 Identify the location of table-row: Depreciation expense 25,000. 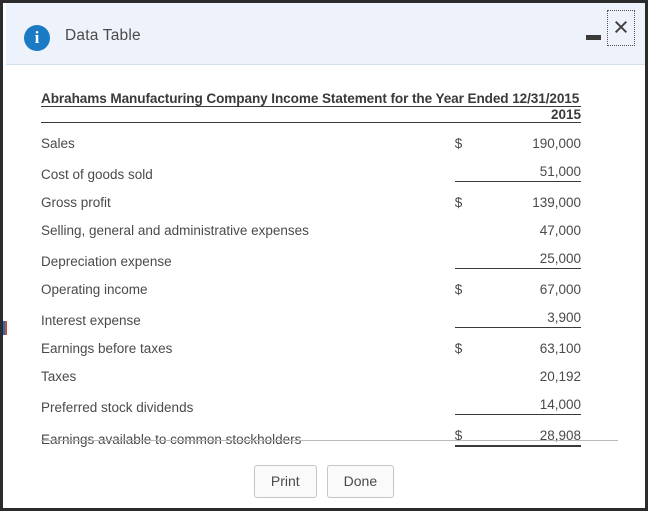
(311, 253).